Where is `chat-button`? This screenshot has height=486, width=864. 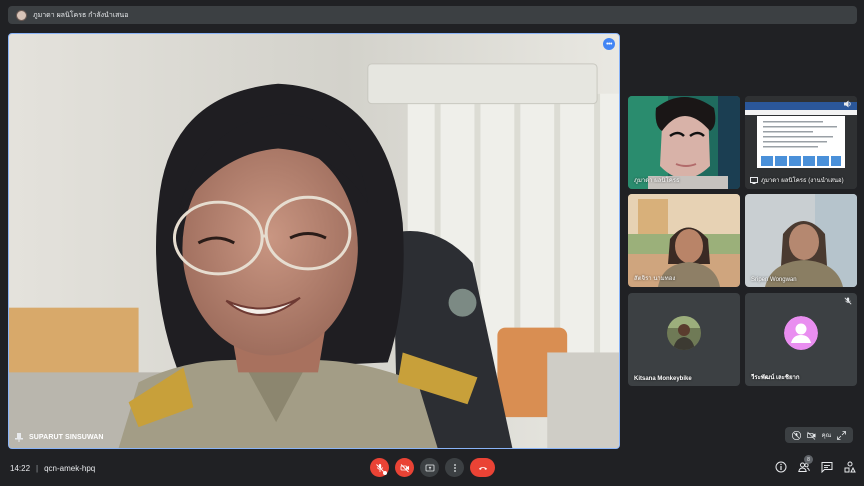
chat-button is located at coordinates (826, 466).